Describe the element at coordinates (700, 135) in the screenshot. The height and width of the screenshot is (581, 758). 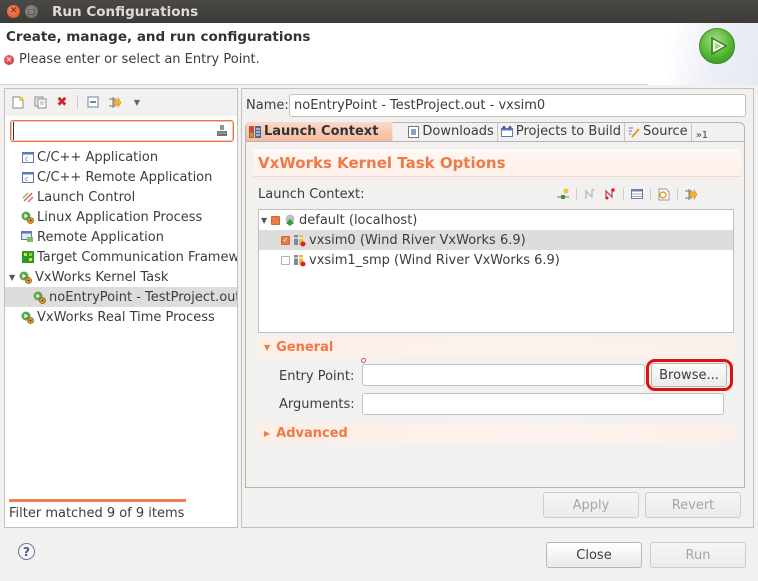
I see `tabs-overflow-button: »1` at that location.